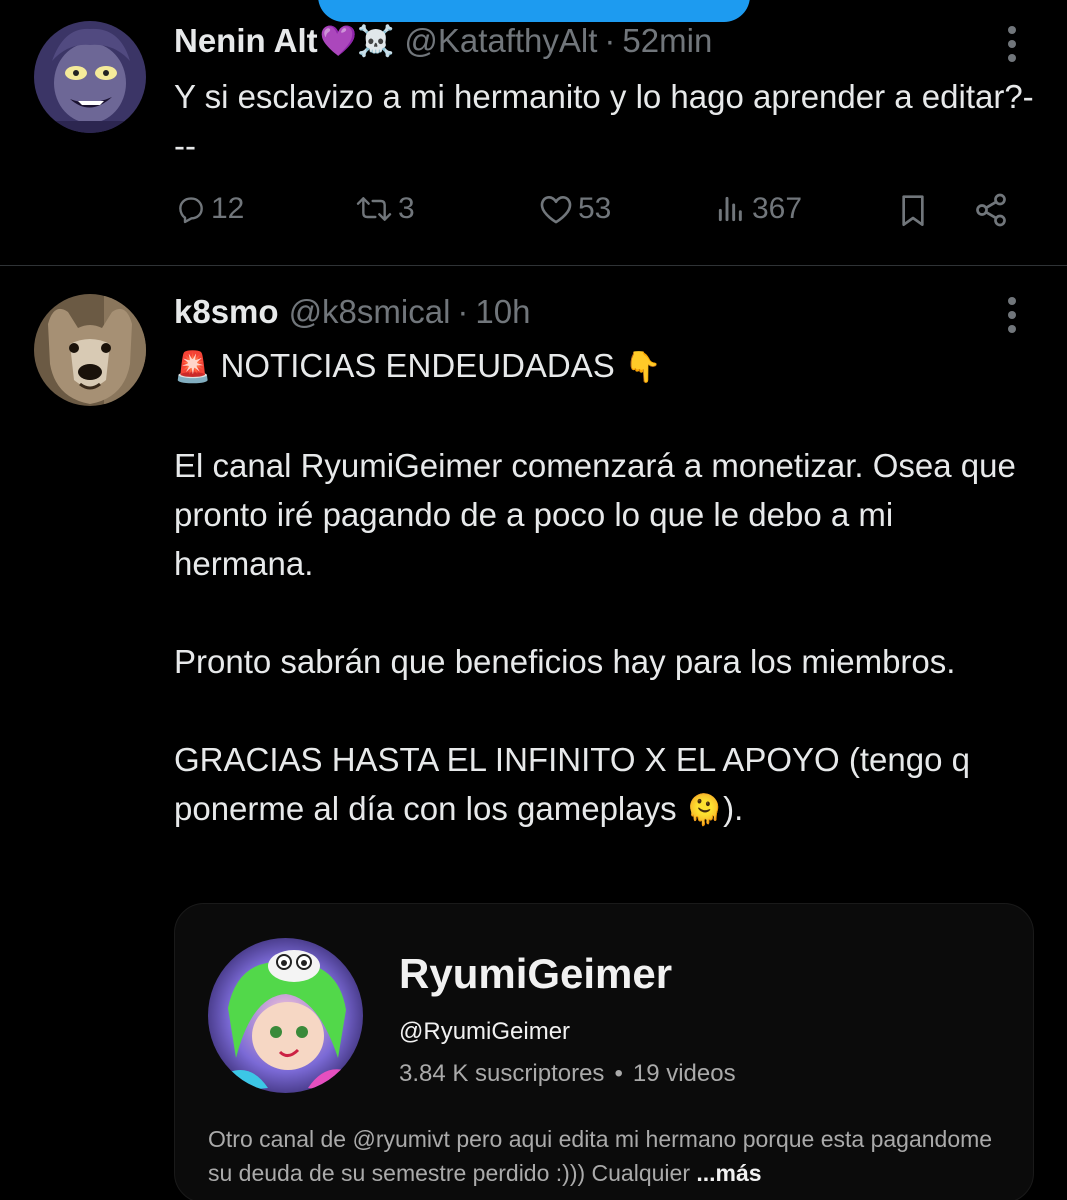  Describe the element at coordinates (642, 367) in the screenshot. I see `pointing-down-icon: 👇` at that location.